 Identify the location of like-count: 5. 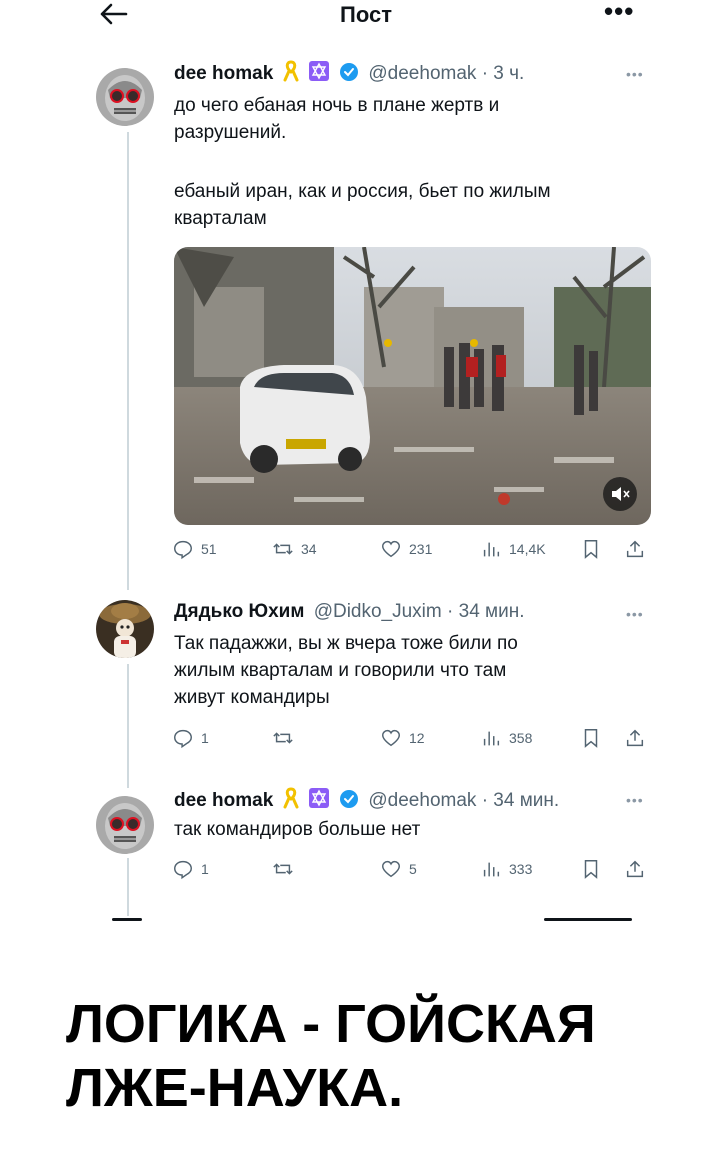
(413, 869).